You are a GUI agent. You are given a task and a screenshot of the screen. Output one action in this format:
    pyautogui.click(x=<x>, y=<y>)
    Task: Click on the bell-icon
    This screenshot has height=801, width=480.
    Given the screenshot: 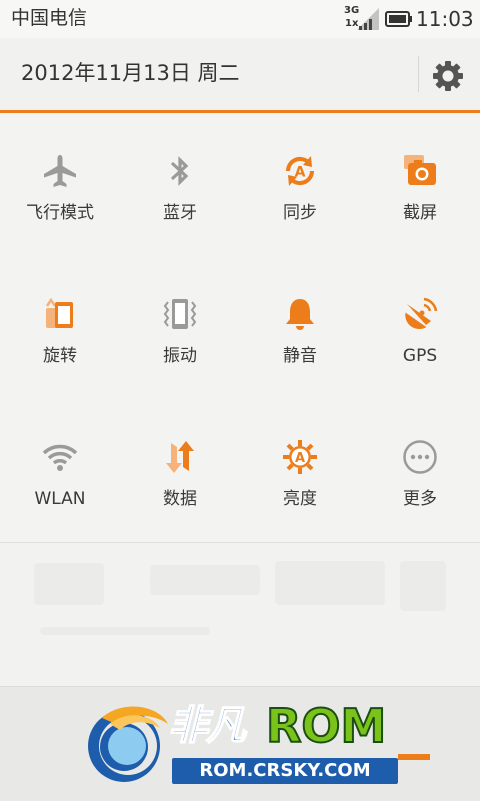 What is the action you would take?
    pyautogui.click(x=300, y=314)
    